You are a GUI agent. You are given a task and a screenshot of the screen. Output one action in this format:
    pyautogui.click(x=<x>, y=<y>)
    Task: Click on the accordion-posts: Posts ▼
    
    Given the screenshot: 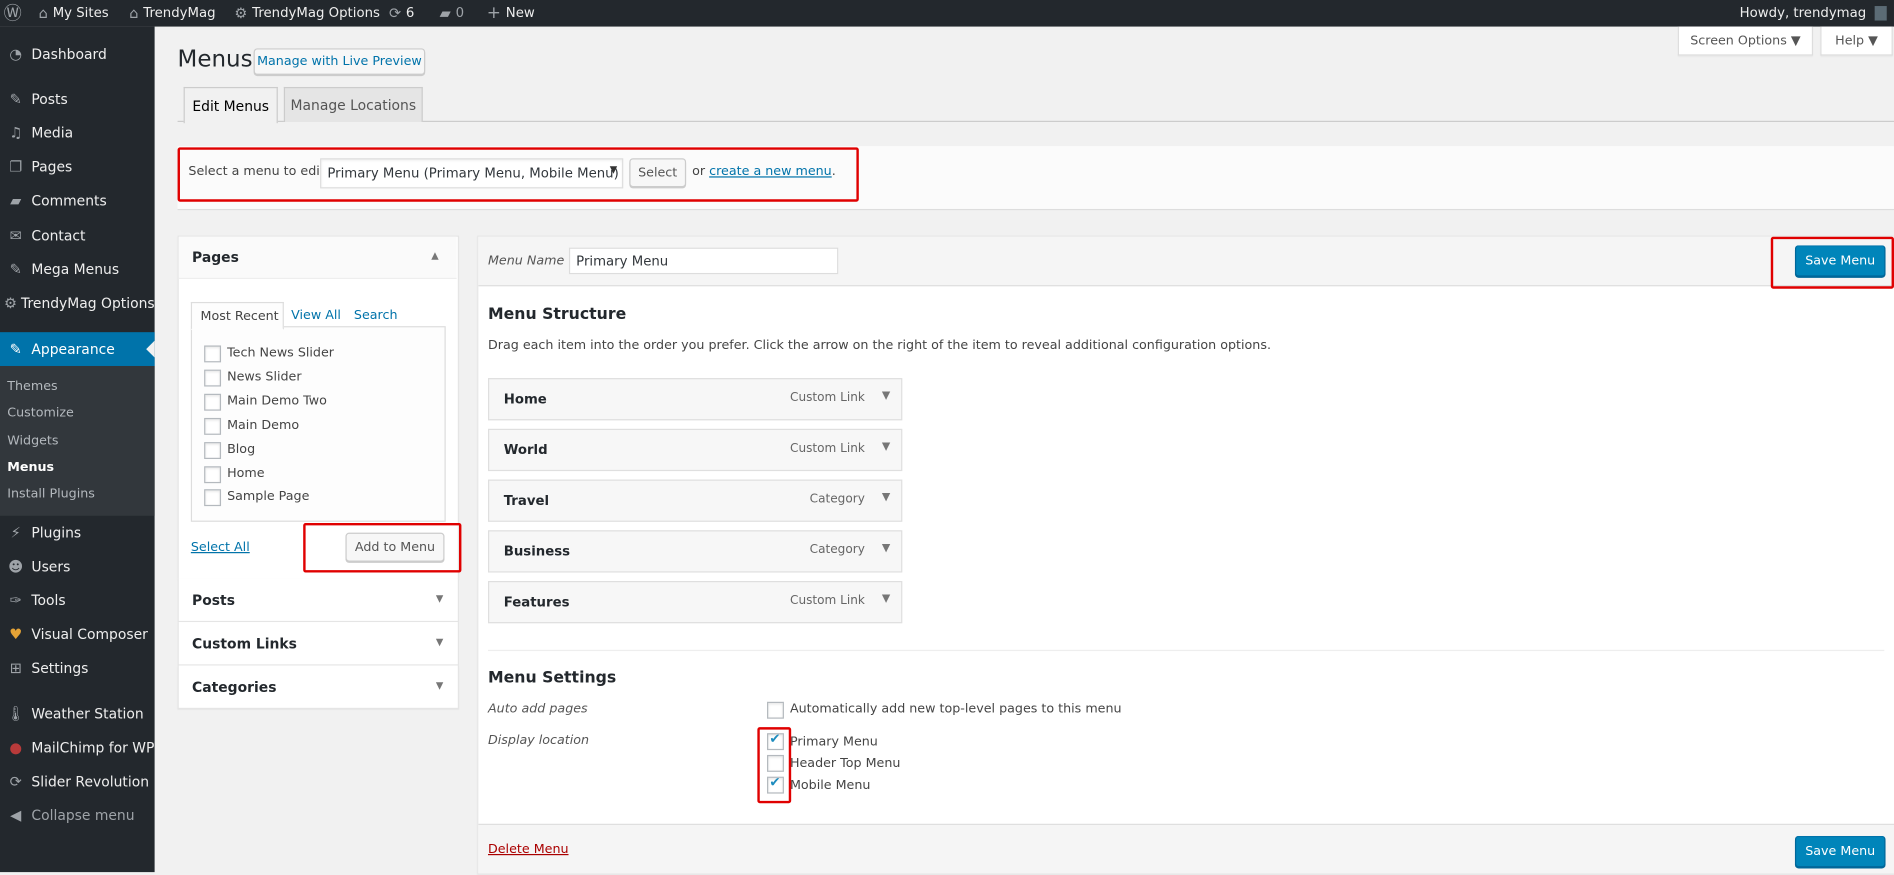 What is the action you would take?
    pyautogui.click(x=318, y=600)
    